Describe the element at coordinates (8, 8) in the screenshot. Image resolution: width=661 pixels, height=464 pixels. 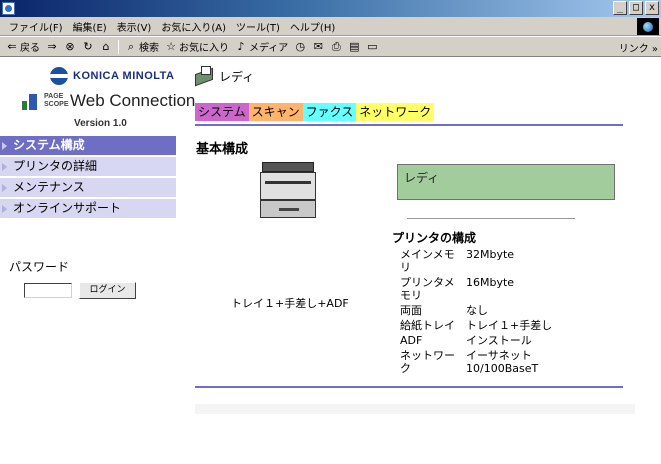
I see `browser-icon` at that location.